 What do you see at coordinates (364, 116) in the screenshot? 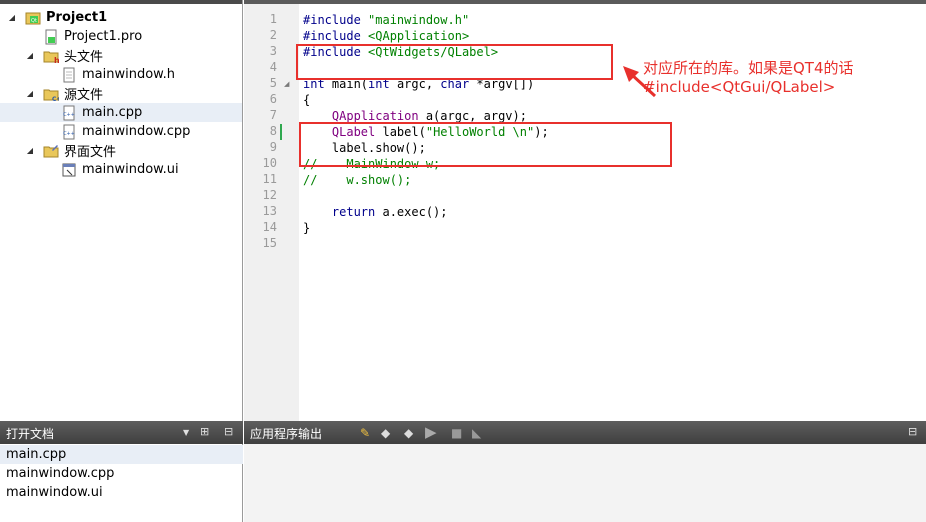
I see `code-token: QApplication` at bounding box center [364, 116].